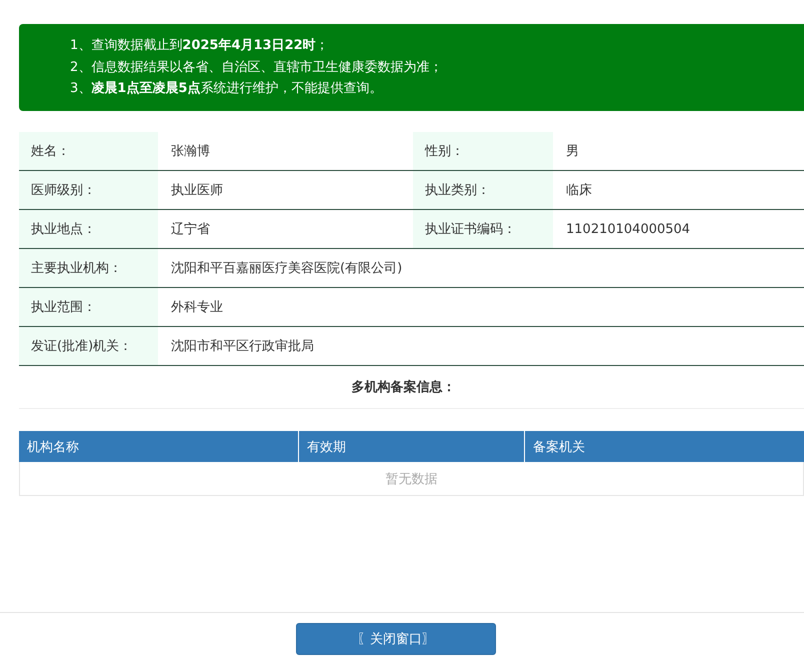 Image resolution: width=804 pixels, height=662 pixels. What do you see at coordinates (287, 269) in the screenshot?
I see `field-value: 沈阳和平百嘉丽医疗美容医院(有限公司)` at bounding box center [287, 269].